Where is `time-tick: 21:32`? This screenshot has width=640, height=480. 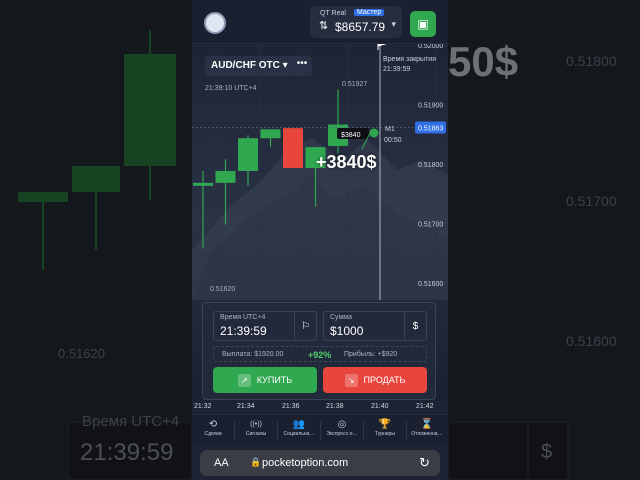 time-tick: 21:32 is located at coordinates (203, 406).